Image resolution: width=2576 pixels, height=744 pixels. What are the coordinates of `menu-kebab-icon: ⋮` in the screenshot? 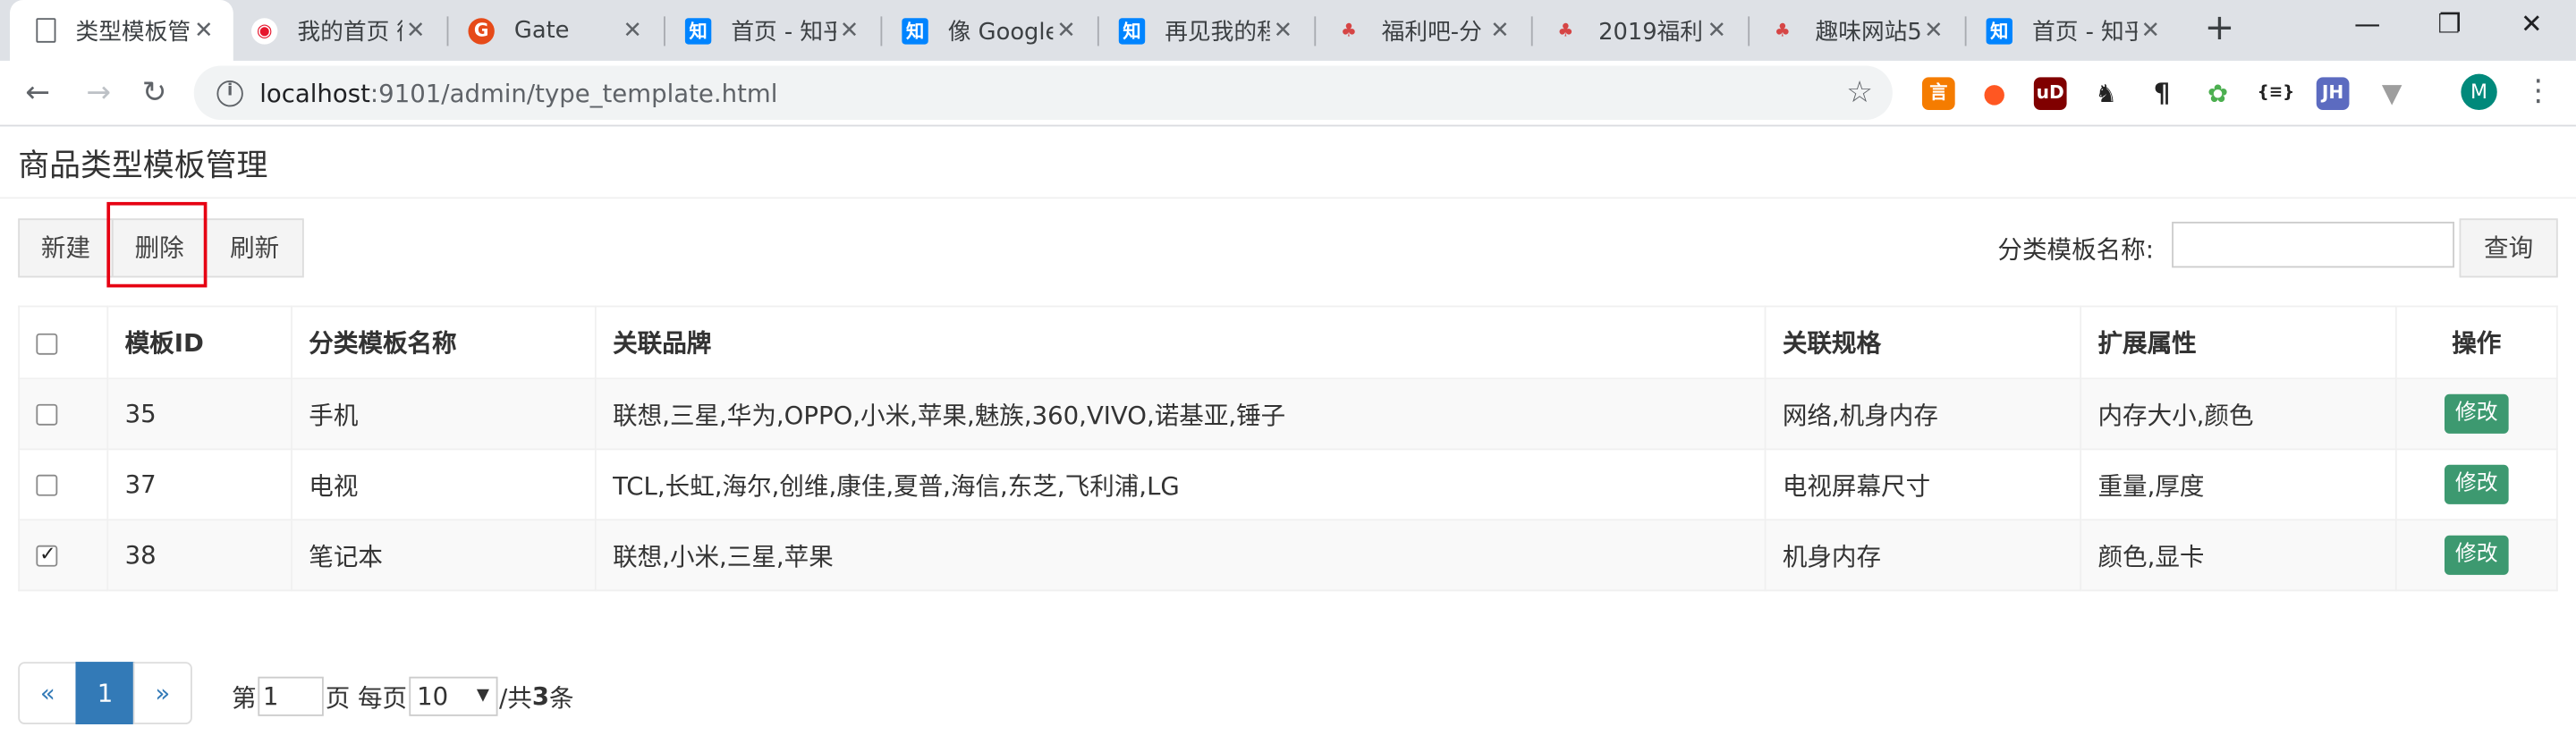 It's located at (2538, 91).